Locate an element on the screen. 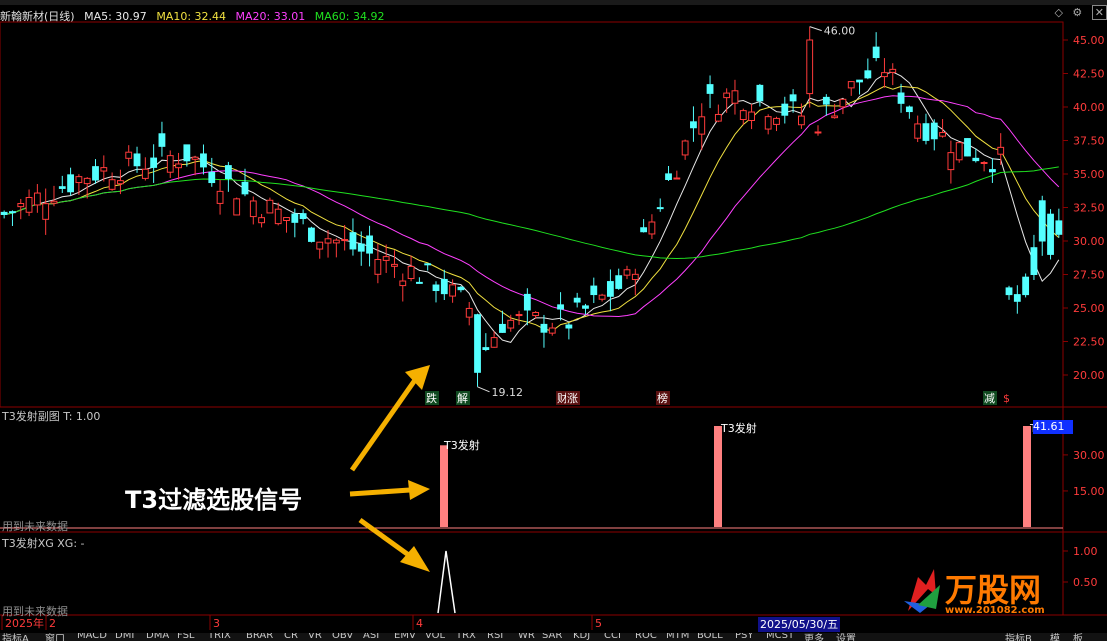  indicator-tab: 窗口 is located at coordinates (55, 637).